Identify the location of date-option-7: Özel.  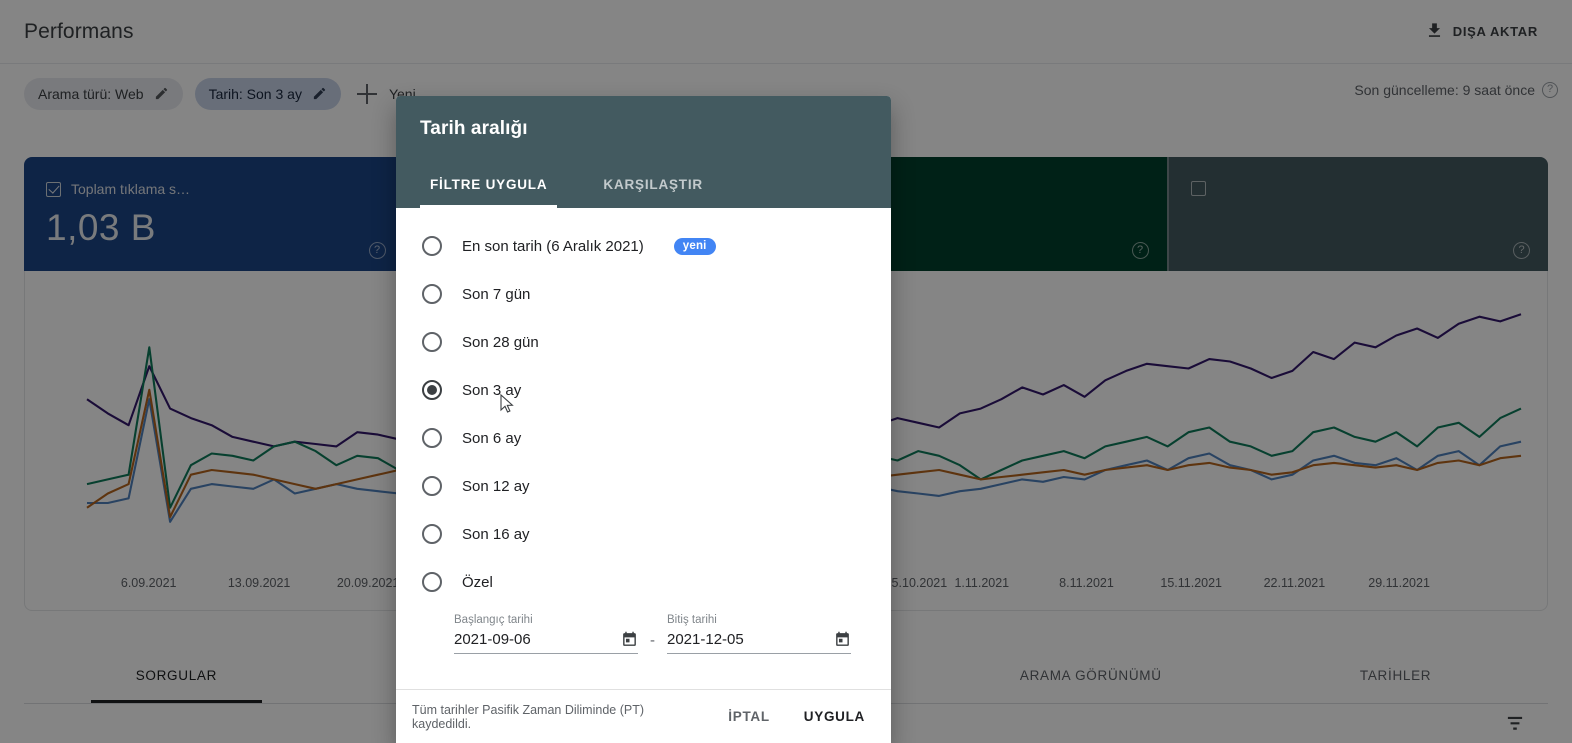
(643, 582).